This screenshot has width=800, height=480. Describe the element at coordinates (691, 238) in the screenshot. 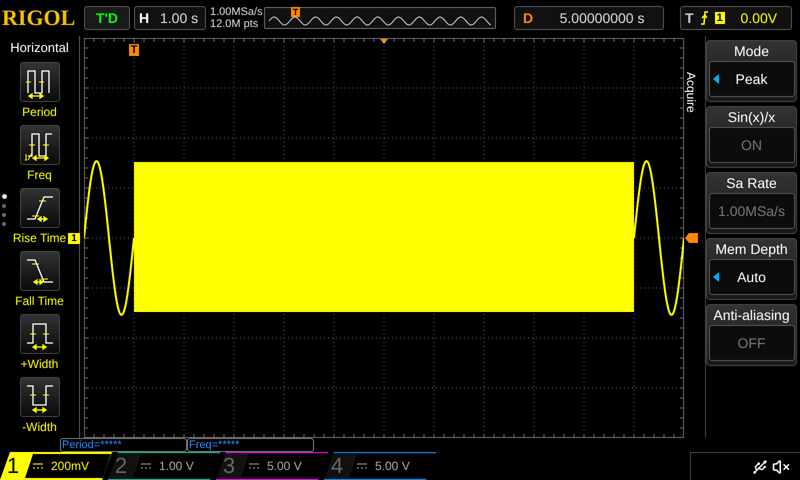

I see `trigger-level-marker` at that location.